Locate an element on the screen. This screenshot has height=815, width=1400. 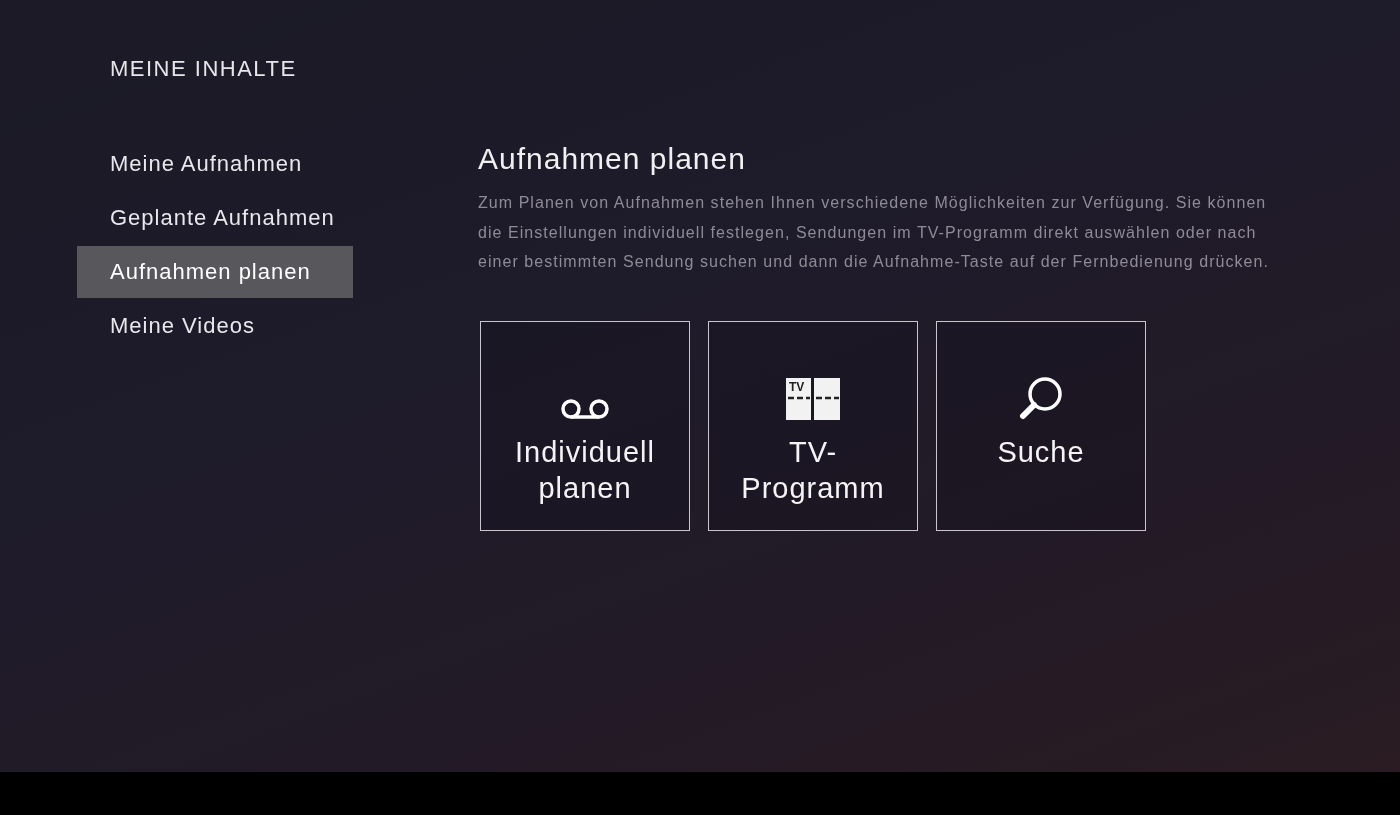
menu-item: Geplante Aufnahmen is located at coordinates (215, 218).